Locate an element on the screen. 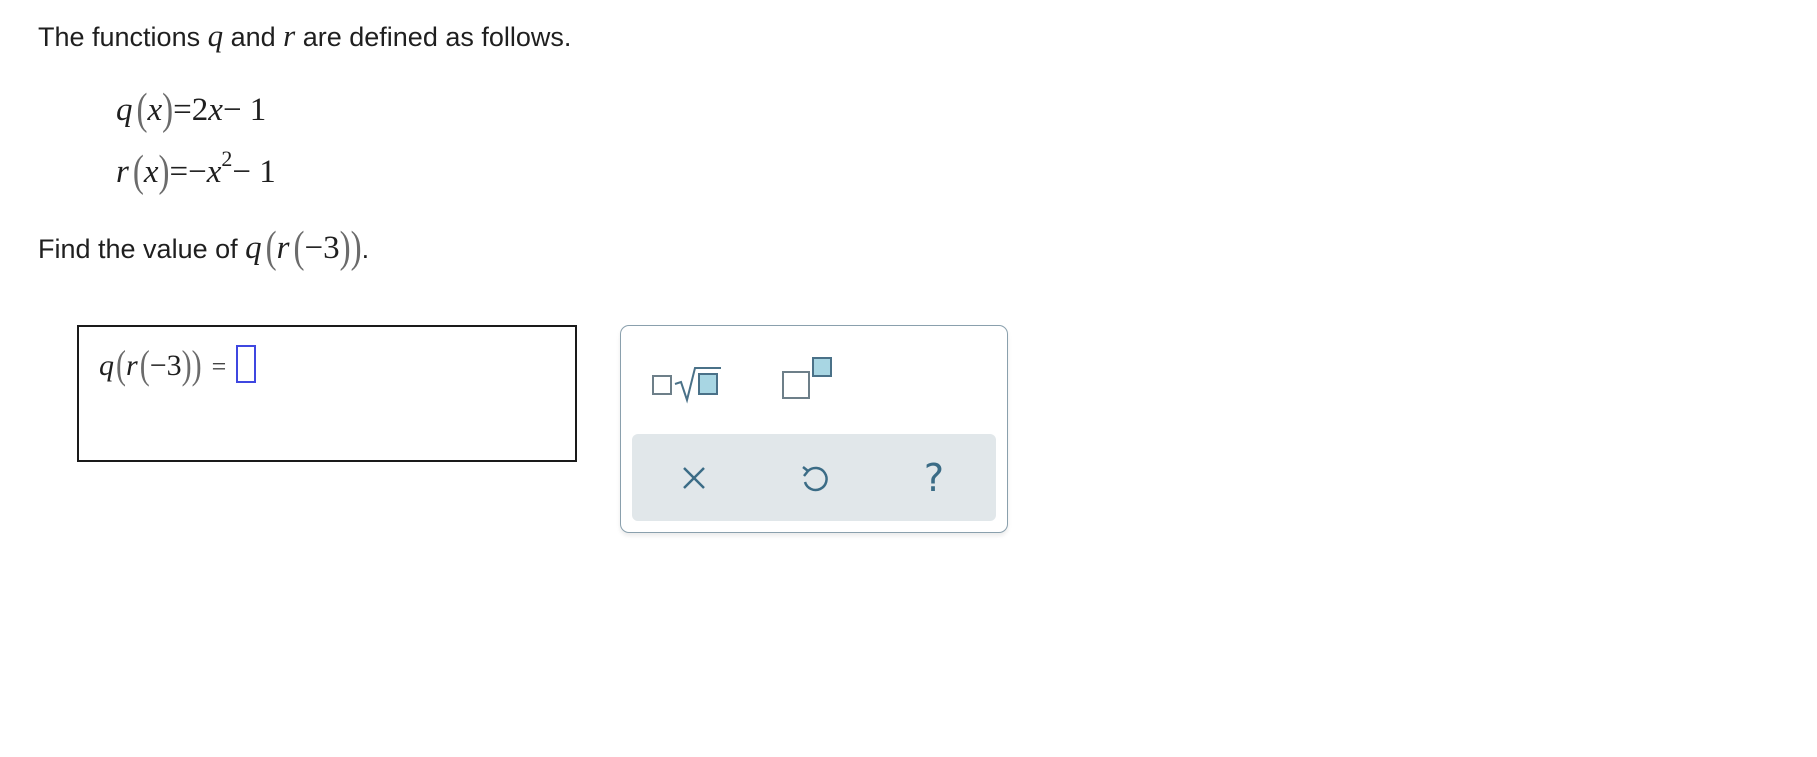 Image resolution: width=1817 pixels, height=757 pixels. function-r-symbol: r is located at coordinates (289, 35).